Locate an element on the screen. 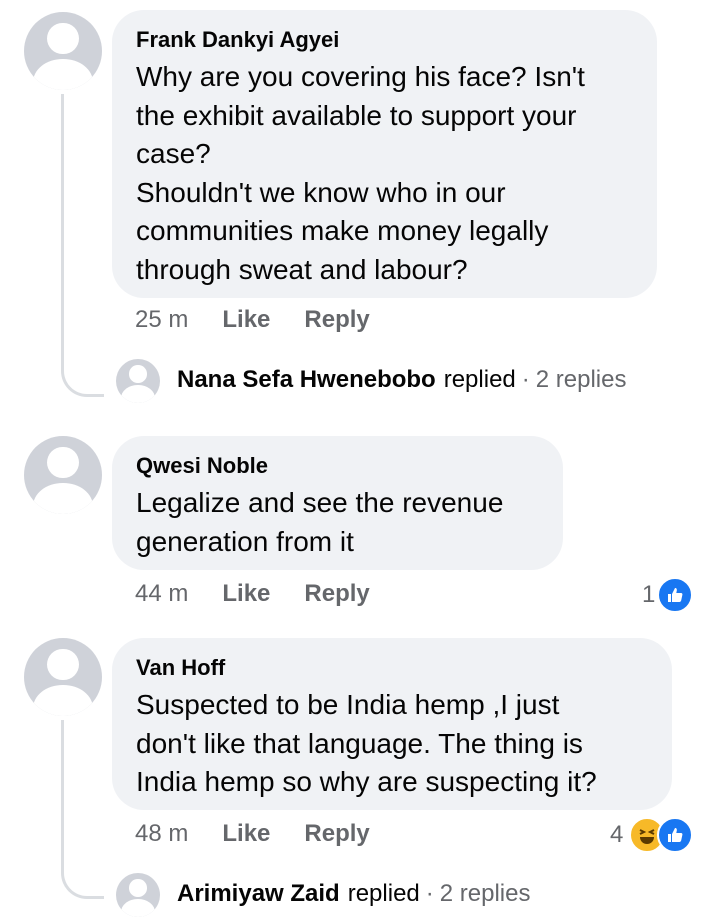 Image resolution: width=720 pixels, height=924 pixels. view-replies-link: Arimiyaw Zaid replied · 2 replies is located at coordinates (353, 894).